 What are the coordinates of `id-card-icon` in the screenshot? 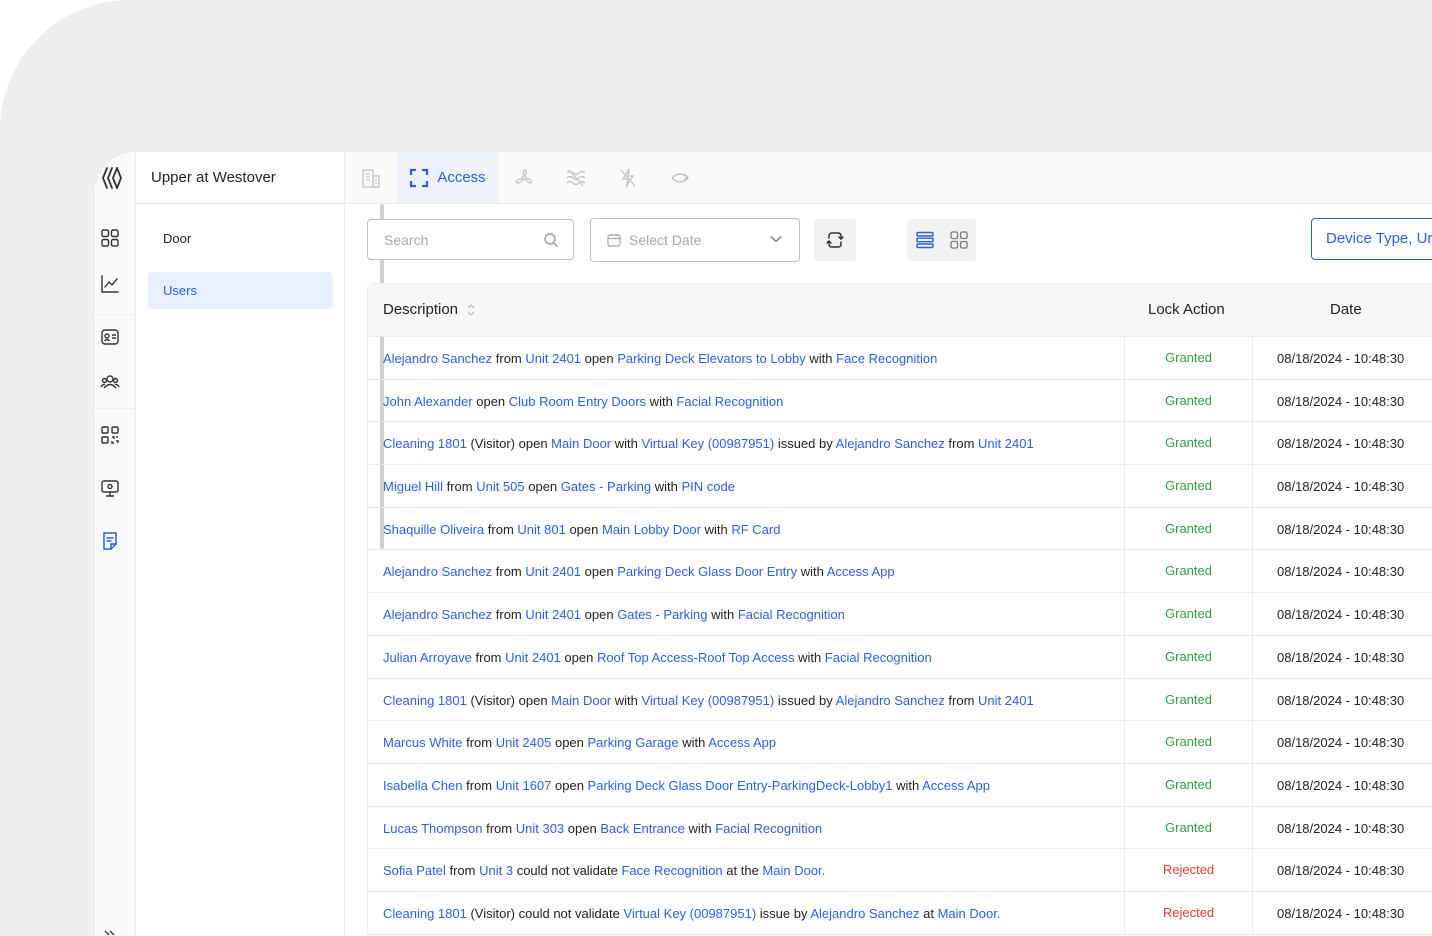 It's located at (110, 337).